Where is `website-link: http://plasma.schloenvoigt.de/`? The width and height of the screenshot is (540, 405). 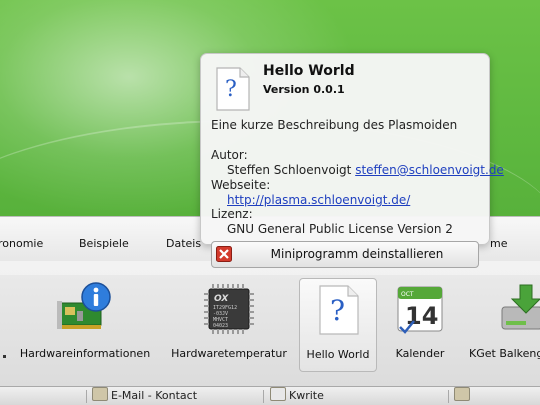 website-link: http://plasma.schloenvoigt.de/ is located at coordinates (318, 200).